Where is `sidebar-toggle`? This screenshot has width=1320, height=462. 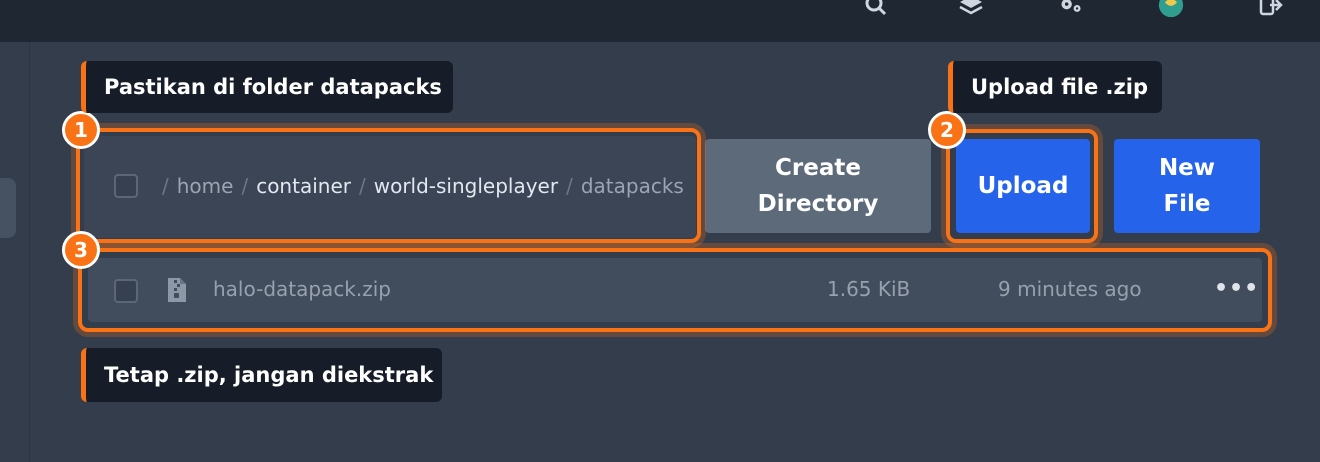 sidebar-toggle is located at coordinates (8, 208).